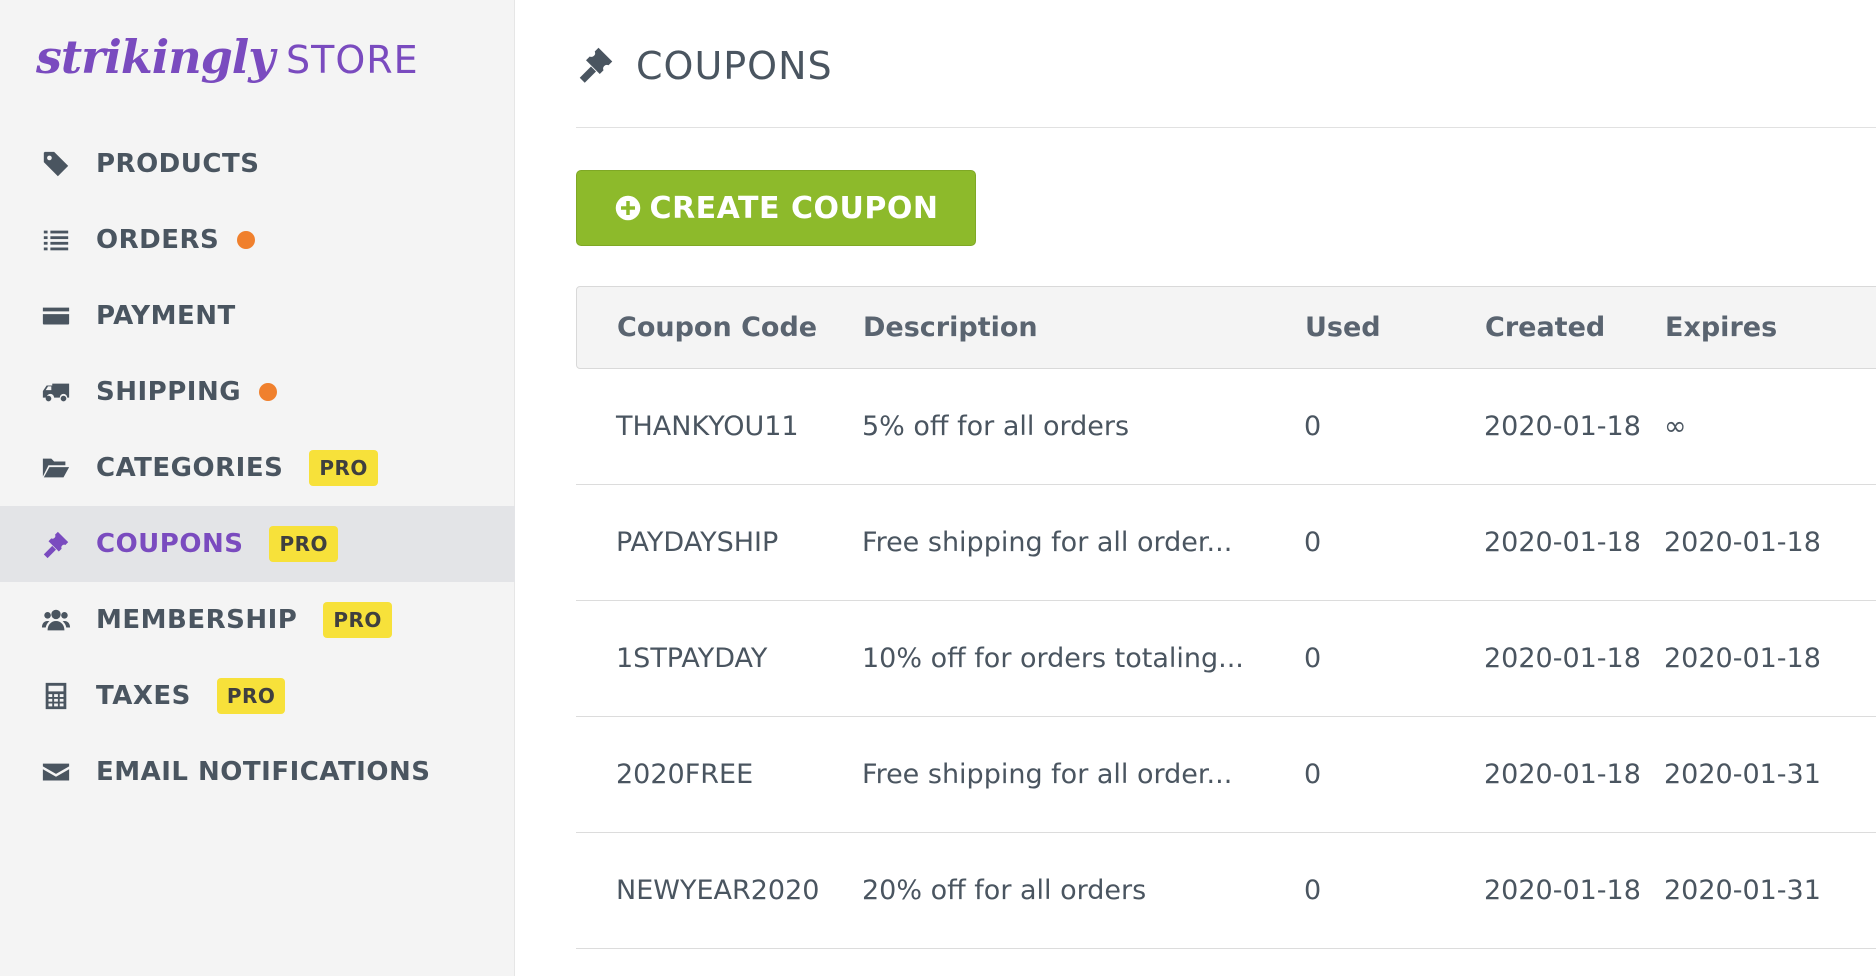 Image resolution: width=1876 pixels, height=976 pixels. Describe the element at coordinates (56, 696) in the screenshot. I see `calculator-icon` at that location.